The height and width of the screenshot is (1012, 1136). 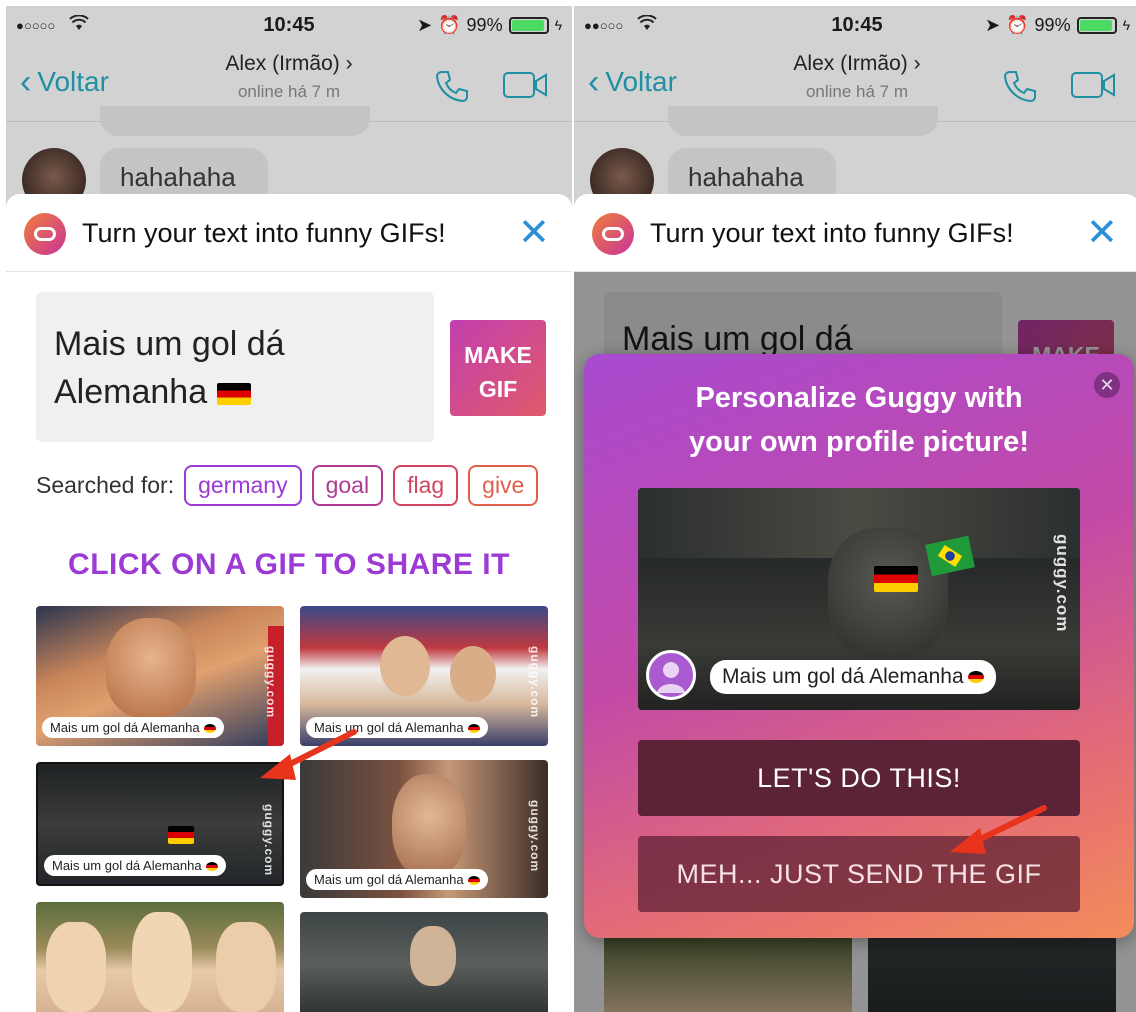 I want to click on signal-icon: ●○○○○, so click(x=36, y=25).